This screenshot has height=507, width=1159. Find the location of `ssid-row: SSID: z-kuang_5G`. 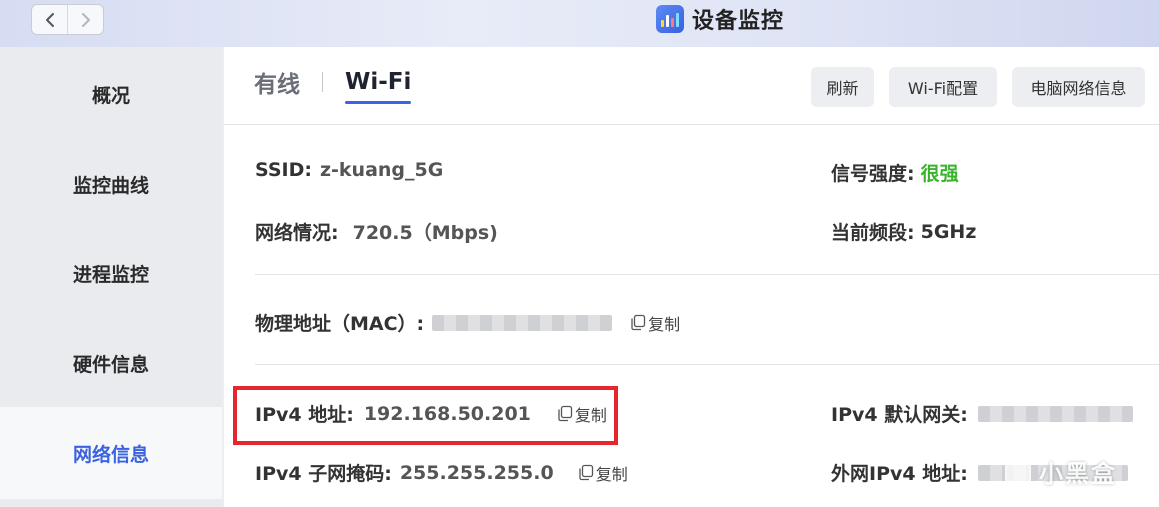

ssid-row: SSID: z-kuang_5G is located at coordinates (349, 170).